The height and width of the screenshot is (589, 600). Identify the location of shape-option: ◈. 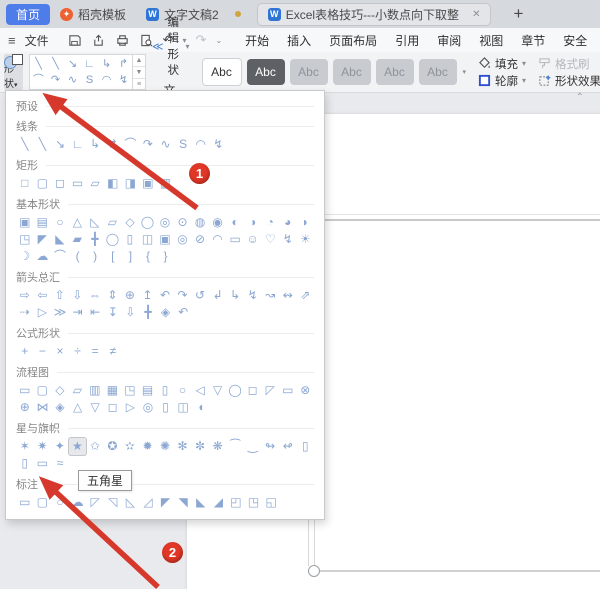
(60, 407).